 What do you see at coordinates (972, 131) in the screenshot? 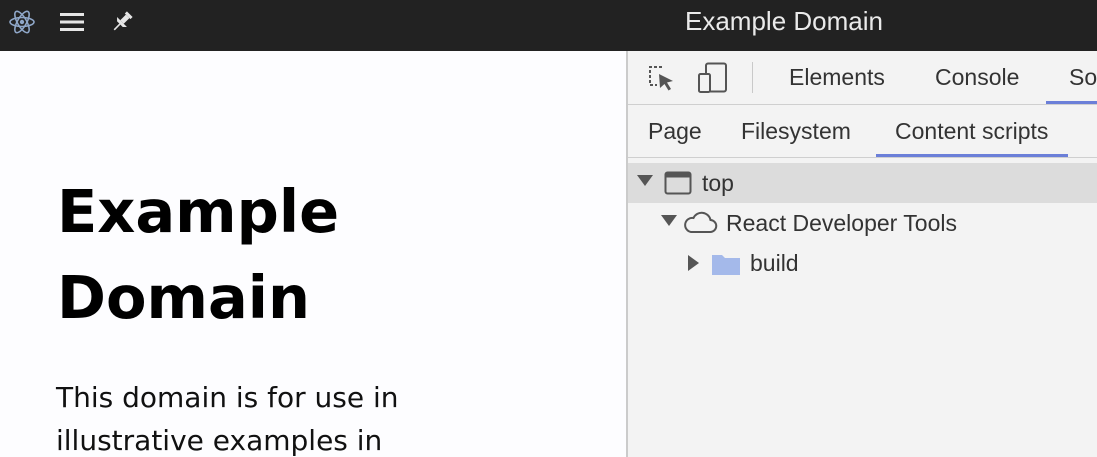
I see `subtab-content-scripts: Content scripts` at bounding box center [972, 131].